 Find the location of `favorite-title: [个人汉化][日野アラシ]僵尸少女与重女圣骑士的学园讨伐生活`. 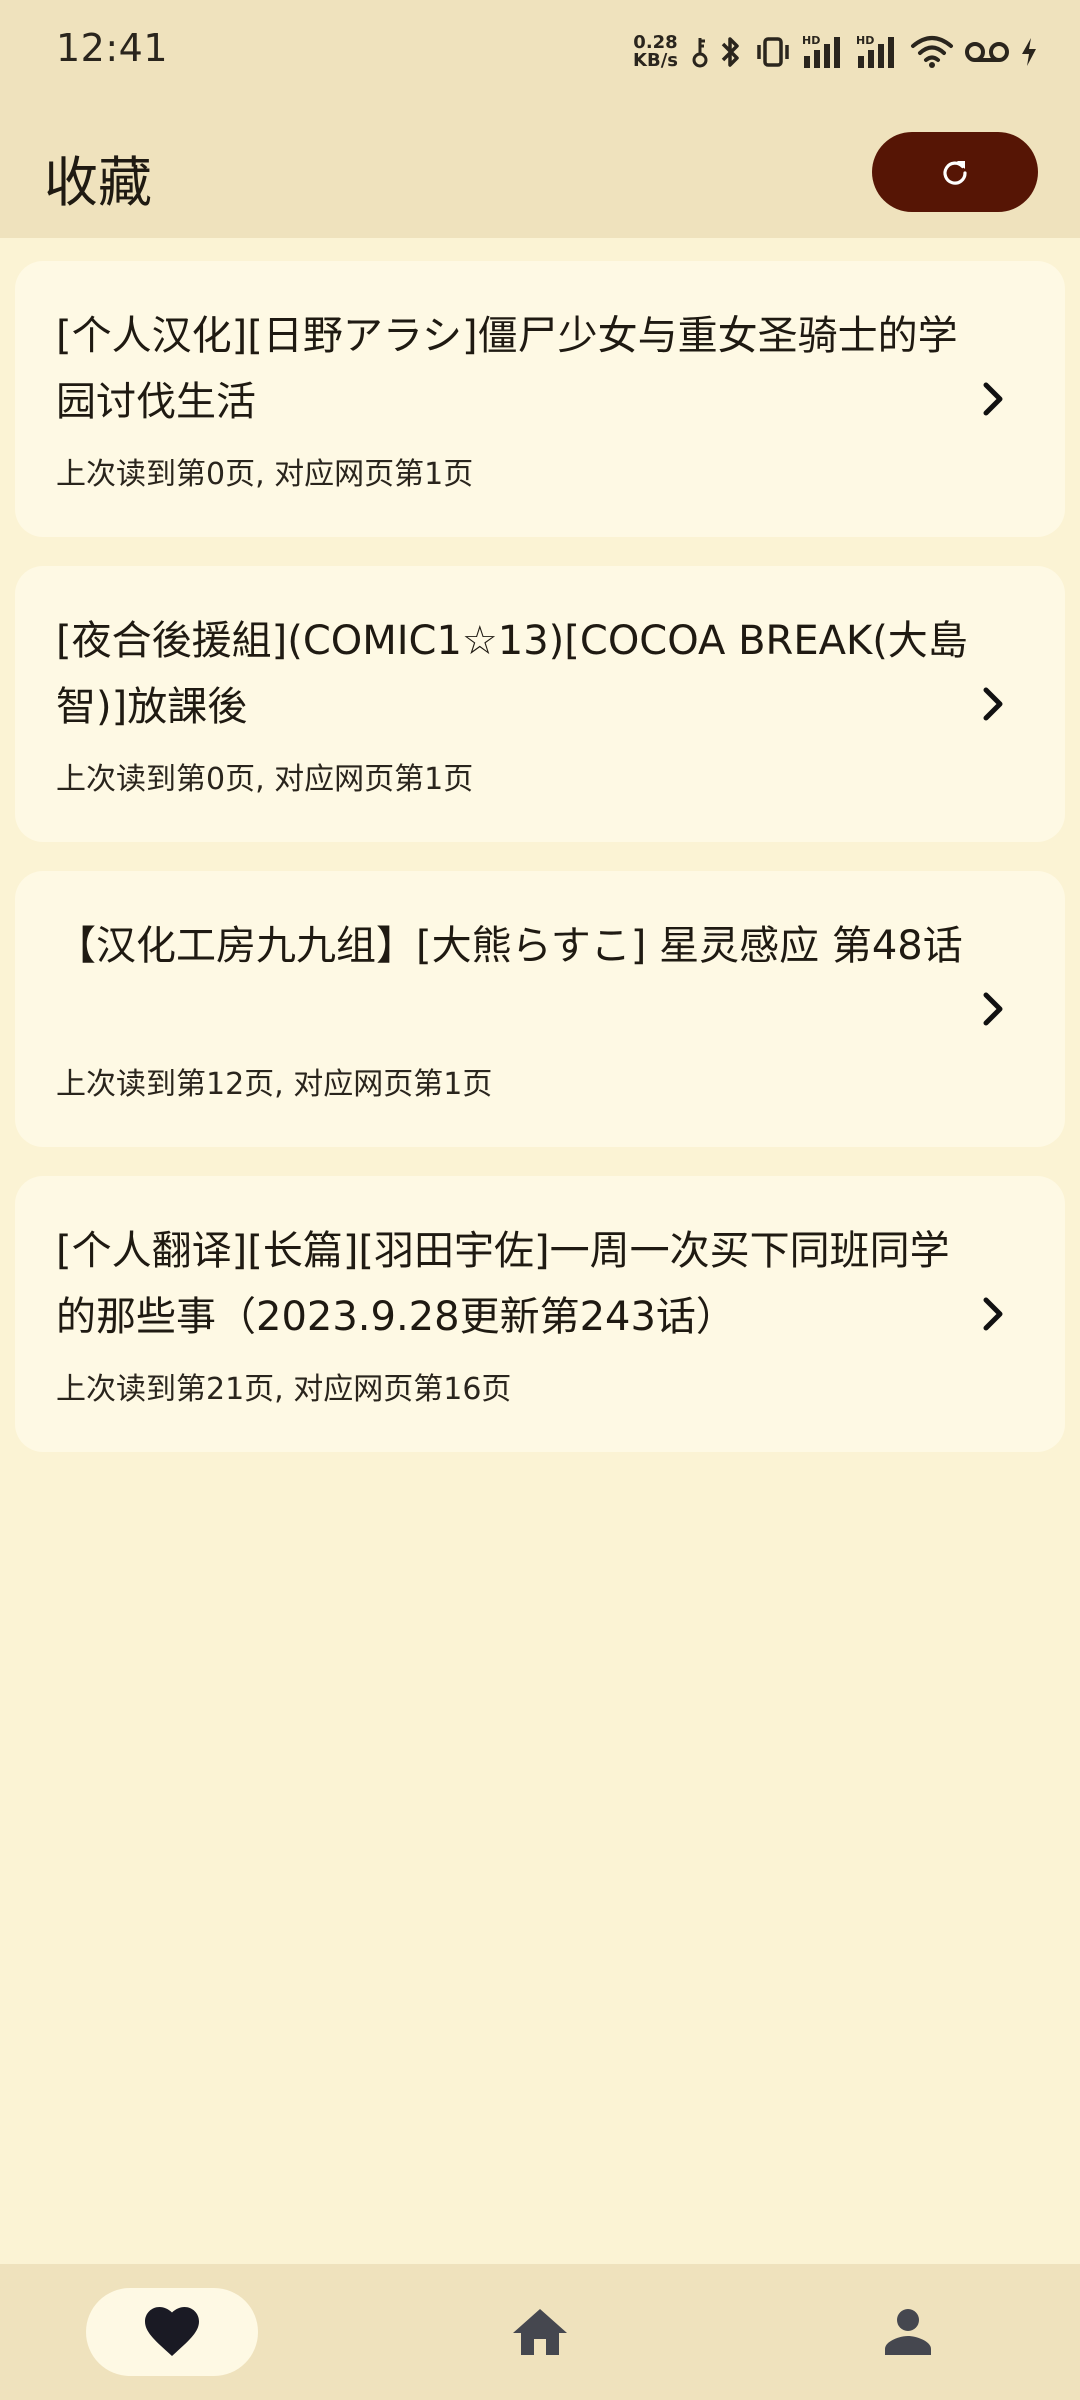

favorite-title: [个人汉化][日野アラシ]僵尸少女与重女圣骑士的学园讨伐生活 is located at coordinates (507, 369).